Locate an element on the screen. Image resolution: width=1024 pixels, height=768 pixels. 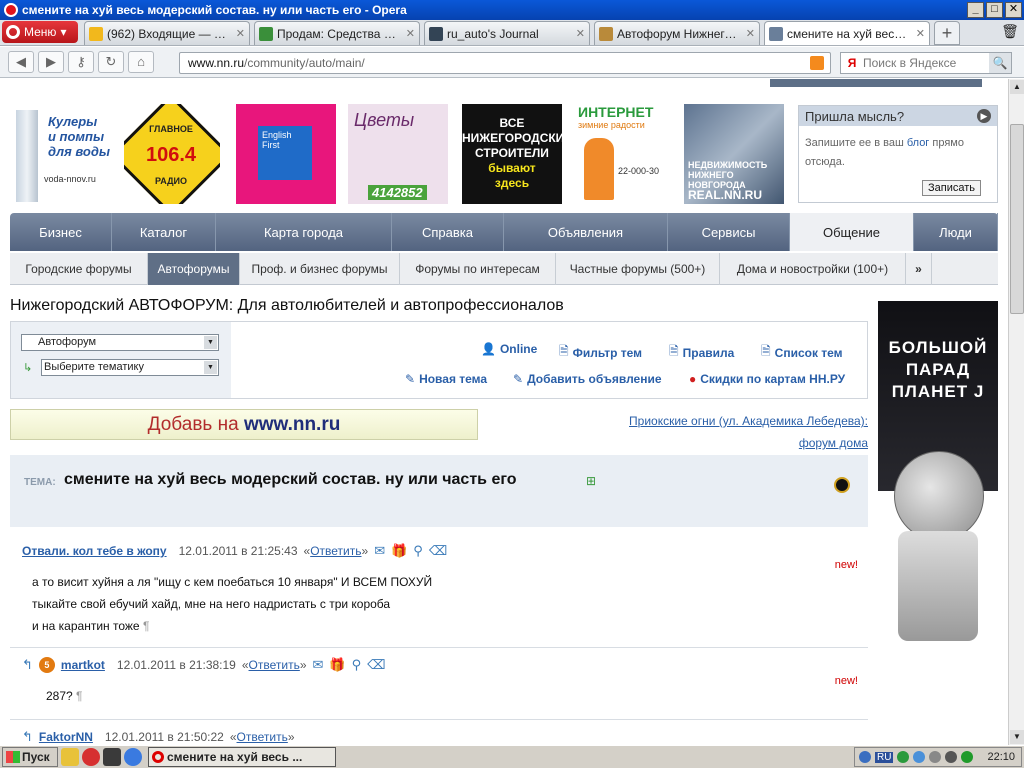
main-nav-item: Карта города is located at coordinates (304, 232).